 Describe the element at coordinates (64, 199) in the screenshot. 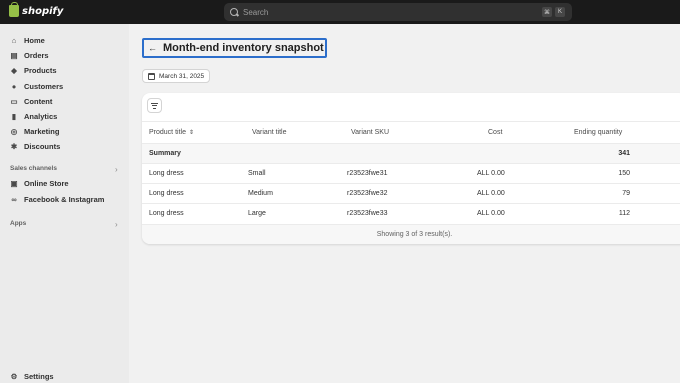

I see `sidebar-item-label: Facebook & Instagram` at that location.